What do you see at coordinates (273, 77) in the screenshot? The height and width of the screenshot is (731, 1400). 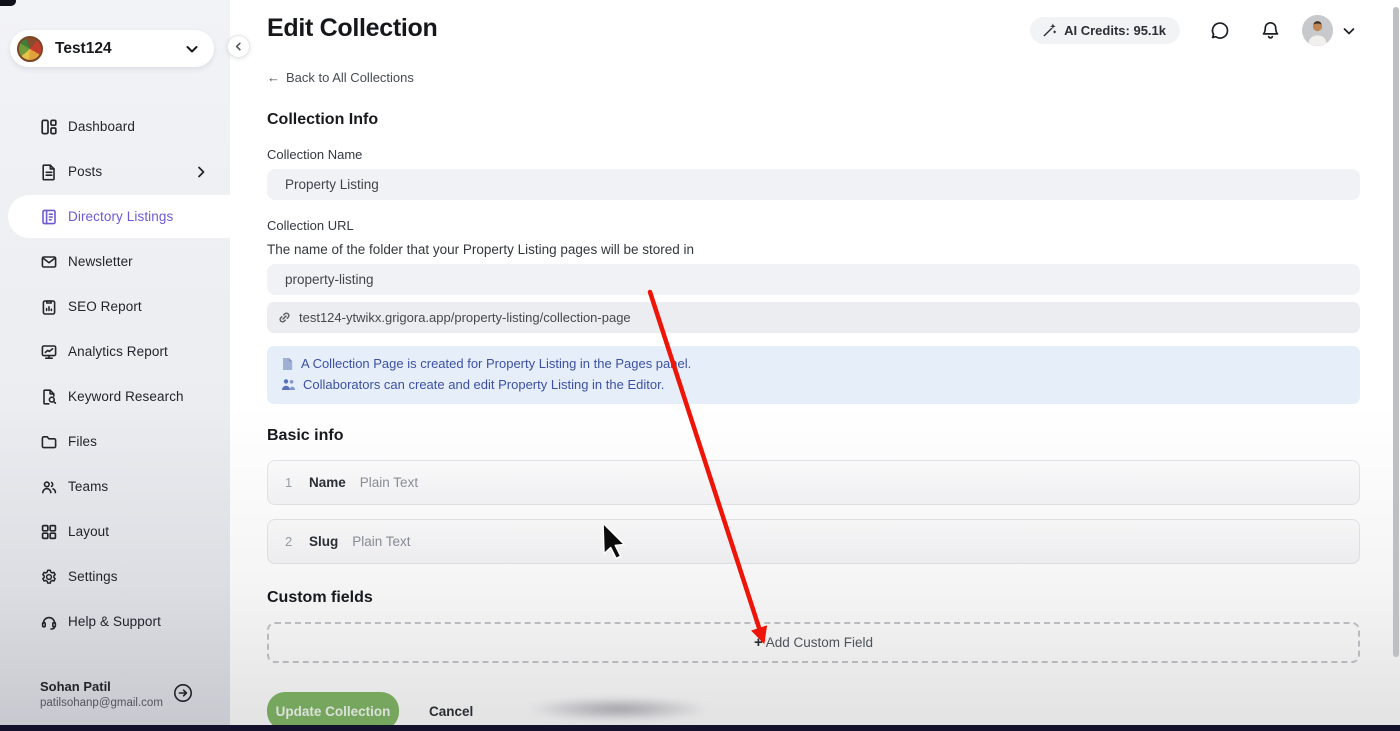 I see `back-arrow-icon: ←` at bounding box center [273, 77].